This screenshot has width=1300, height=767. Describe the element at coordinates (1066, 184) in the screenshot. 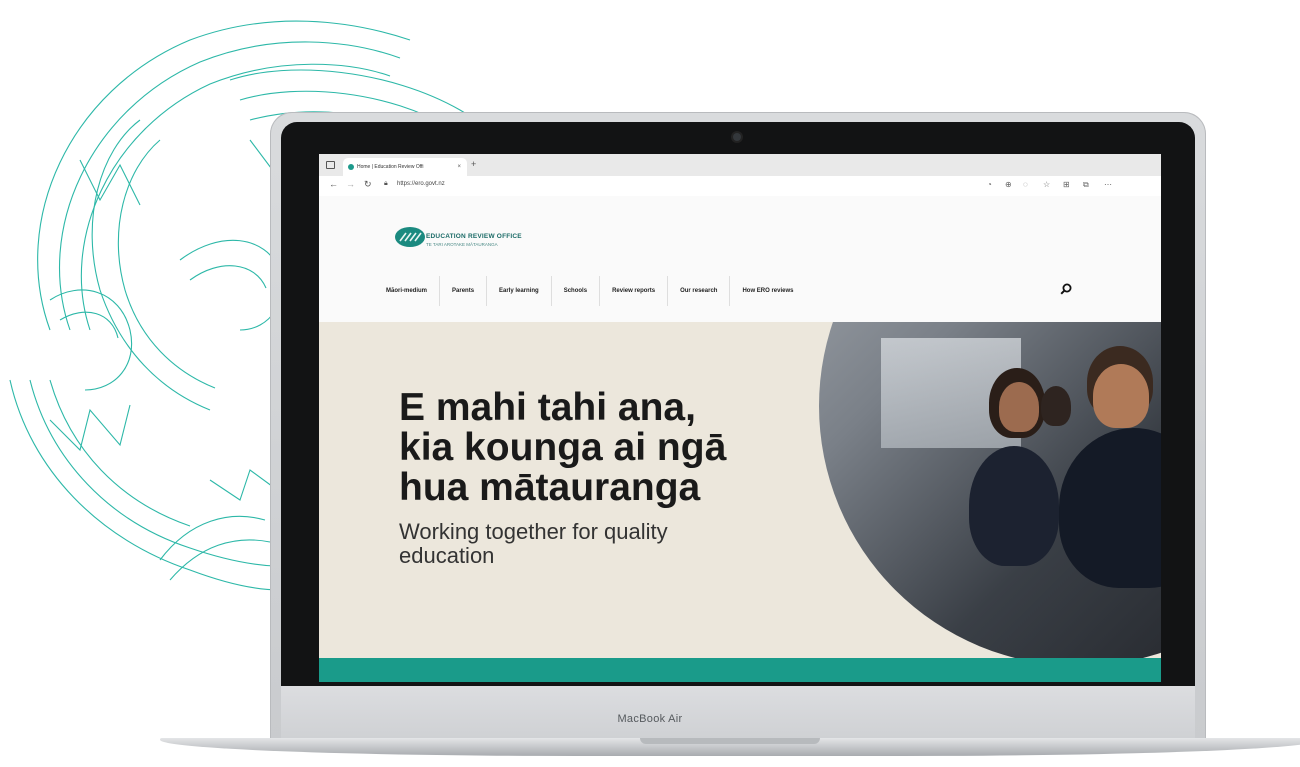

I see `collections-icon: ⊞` at that location.